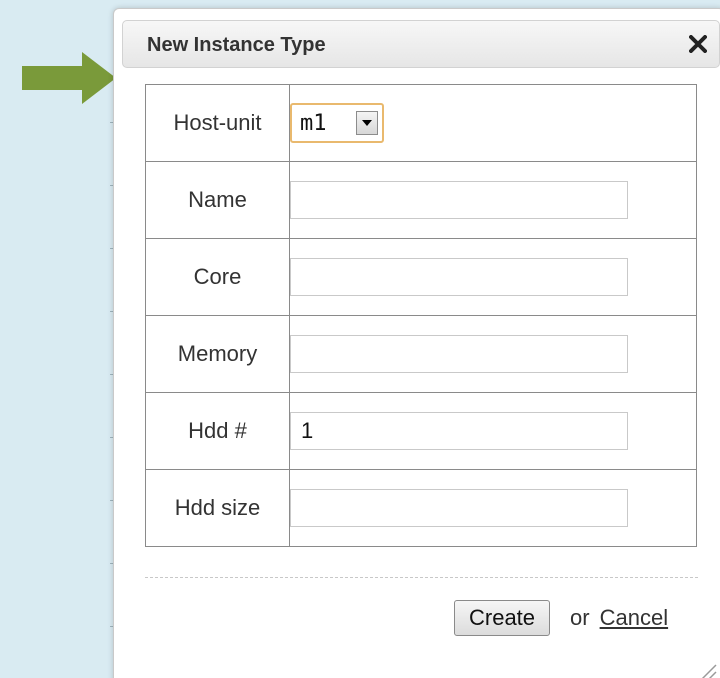 This screenshot has height=678, width=720. I want to click on host-unit-cell: m1, so click(493, 123).